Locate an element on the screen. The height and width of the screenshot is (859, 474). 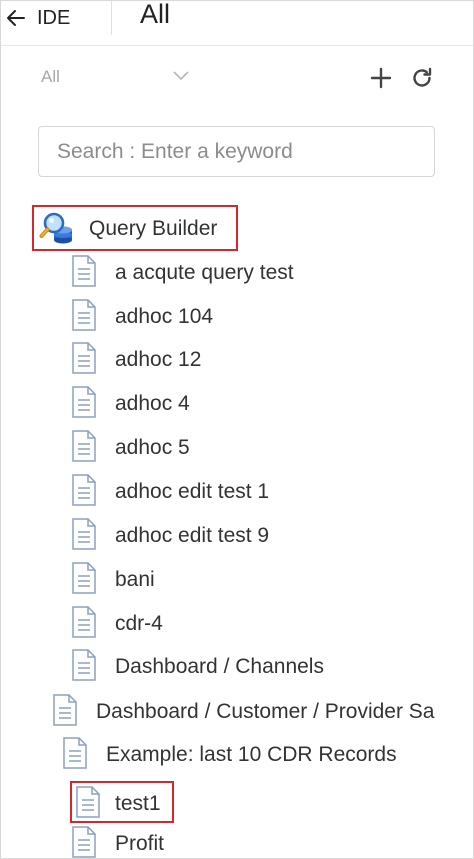
tree-item-label: bani is located at coordinates (135, 579).